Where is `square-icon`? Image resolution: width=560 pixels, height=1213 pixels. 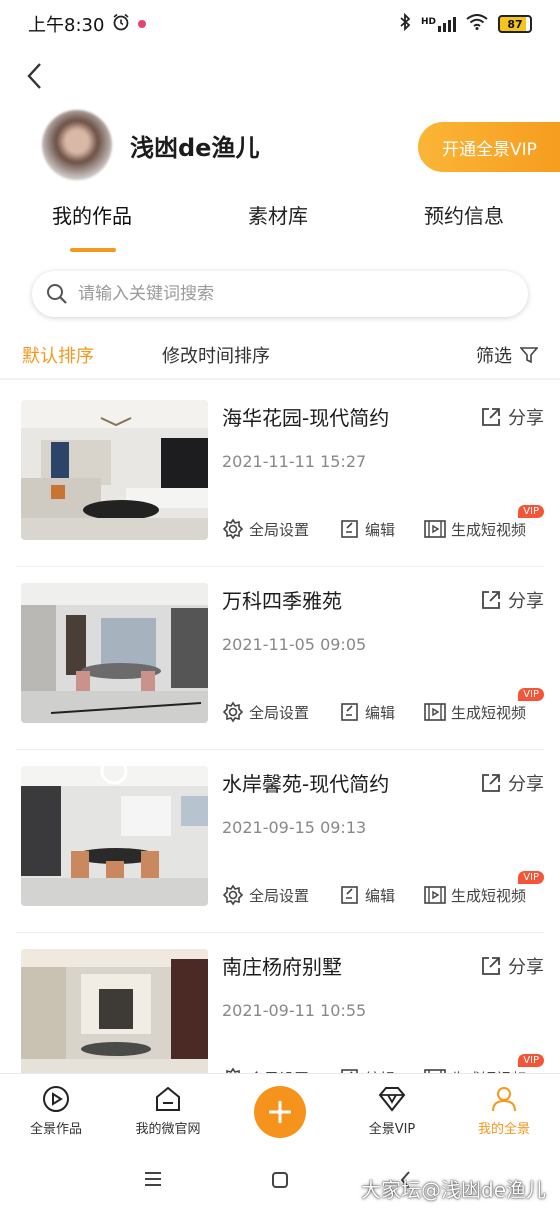 square-icon is located at coordinates (280, 1180).